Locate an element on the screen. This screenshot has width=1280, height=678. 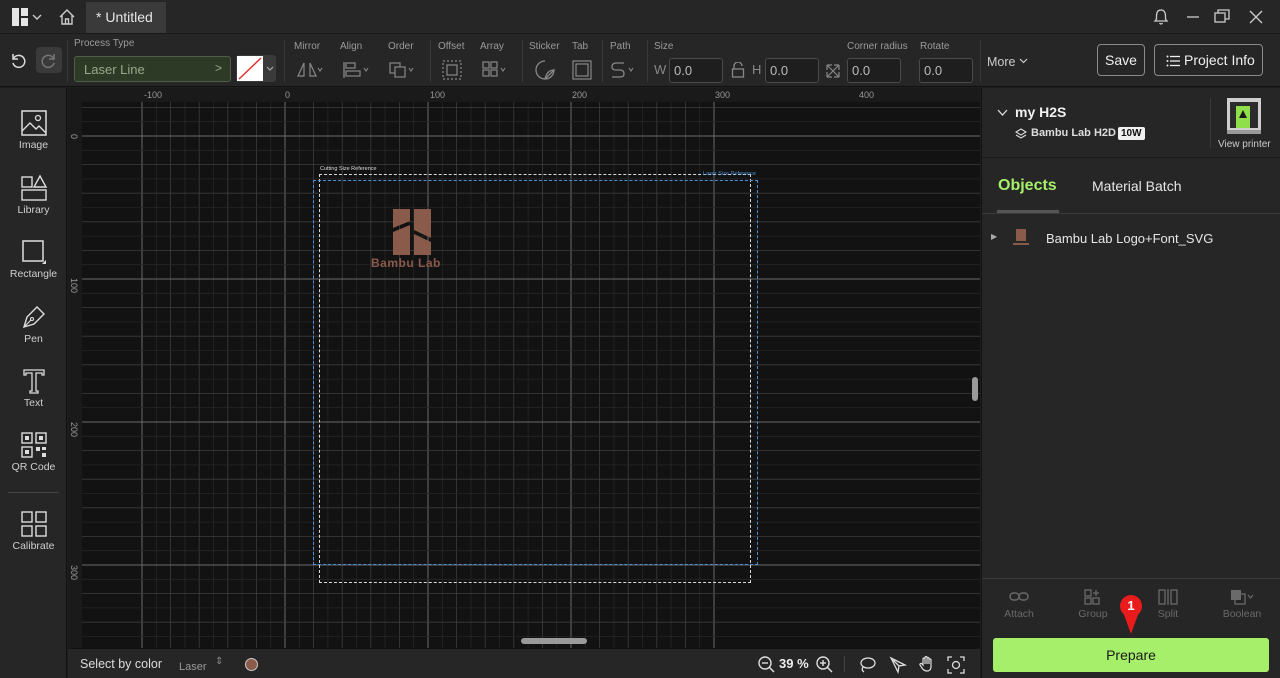
minimize-icon is located at coordinates (1193, 17).